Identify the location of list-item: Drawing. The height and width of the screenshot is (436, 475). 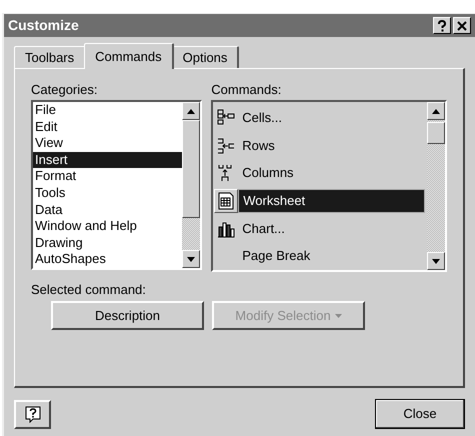
(107, 243).